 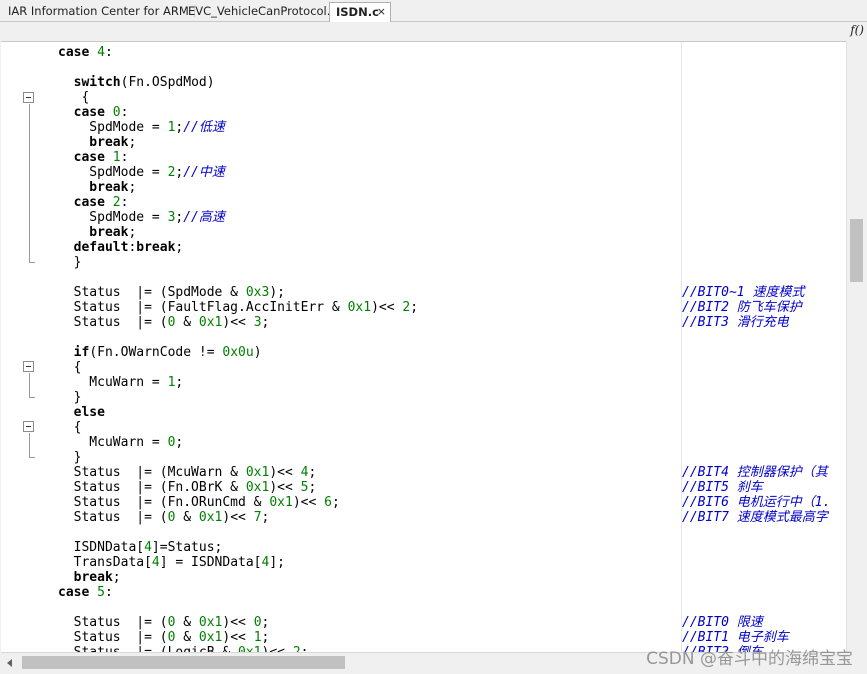 I want to click on code-token: 4, so click(x=148, y=547).